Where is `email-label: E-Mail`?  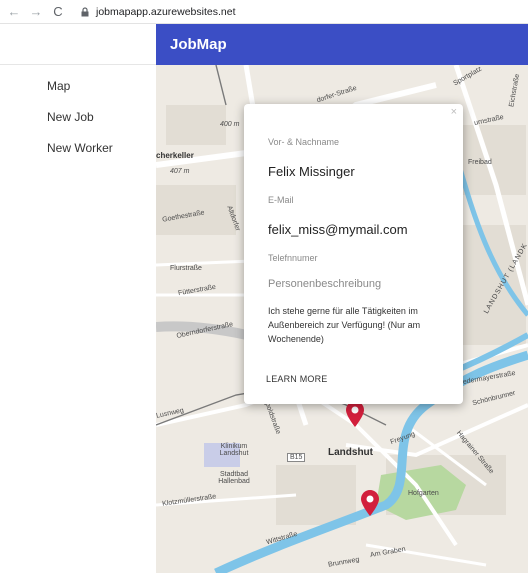 email-label: E-Mail is located at coordinates (281, 200).